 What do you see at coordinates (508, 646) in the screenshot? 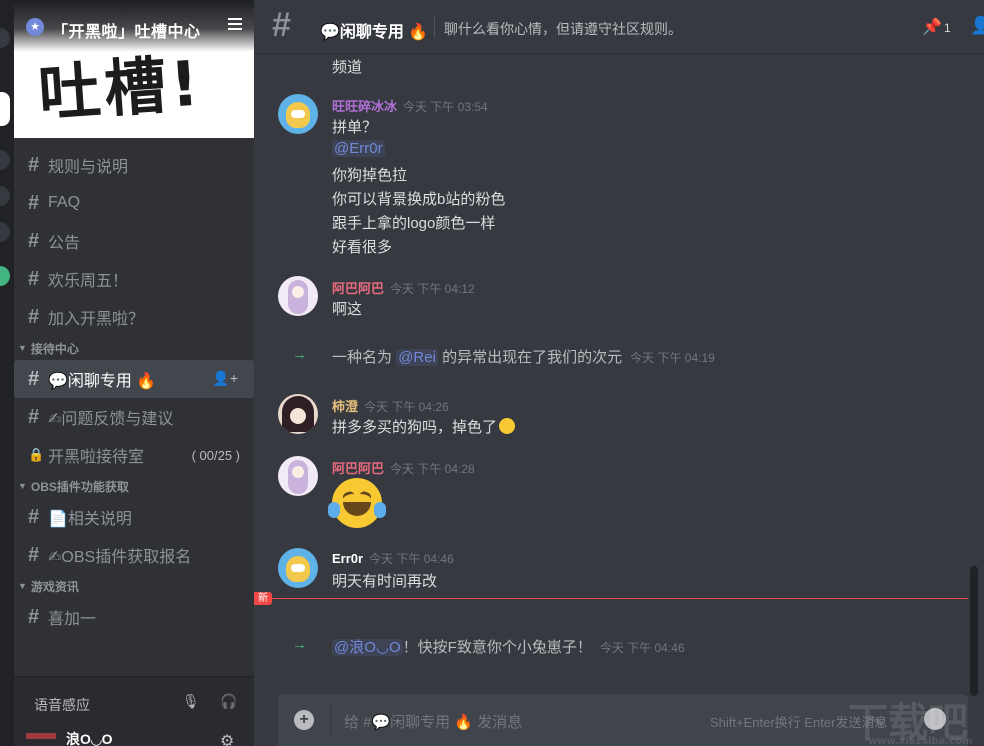
I see `system-text: @浪O◡O ！快按F致意你个小兔崽子！ 今天 下午 04:46` at bounding box center [508, 646].